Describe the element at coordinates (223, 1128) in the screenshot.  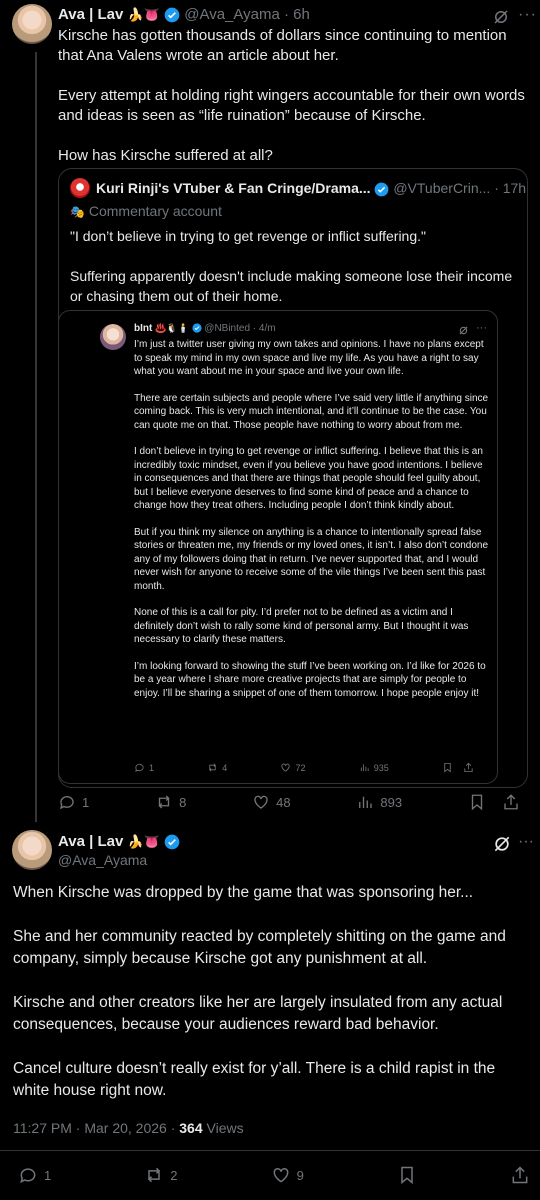
I see `views-label: Views` at that location.